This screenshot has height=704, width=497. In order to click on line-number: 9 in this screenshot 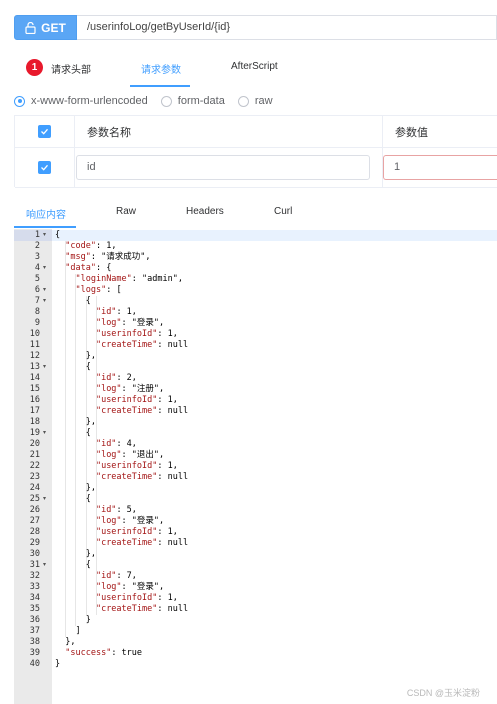, I will do `click(37, 323)`.